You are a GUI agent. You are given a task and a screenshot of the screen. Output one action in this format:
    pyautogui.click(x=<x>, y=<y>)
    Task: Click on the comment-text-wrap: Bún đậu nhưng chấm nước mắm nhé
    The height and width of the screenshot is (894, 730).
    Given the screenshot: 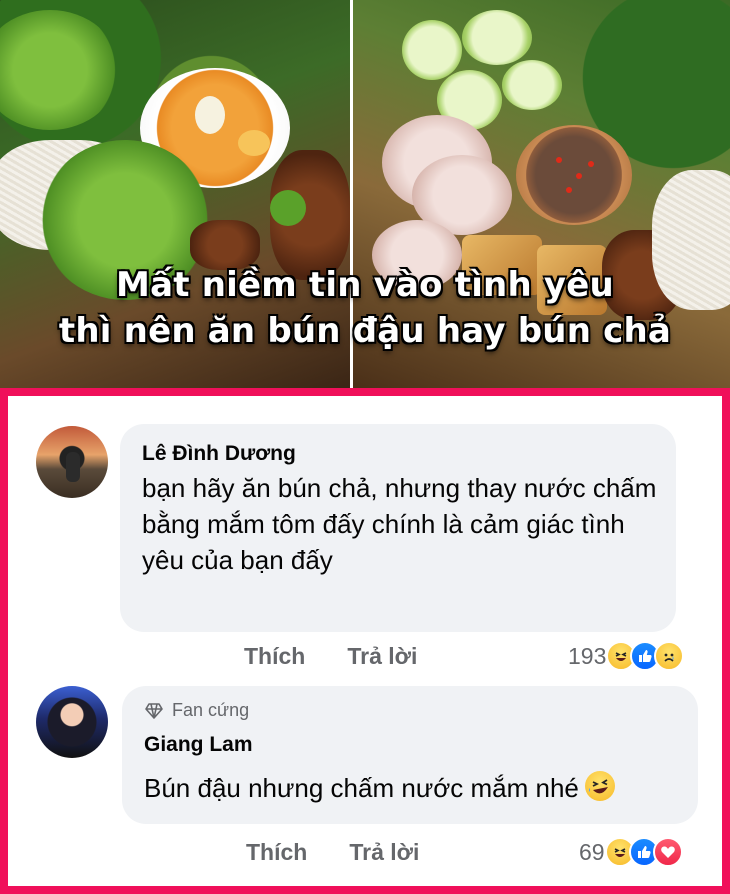 What is the action you would take?
    pyautogui.click(x=379, y=788)
    